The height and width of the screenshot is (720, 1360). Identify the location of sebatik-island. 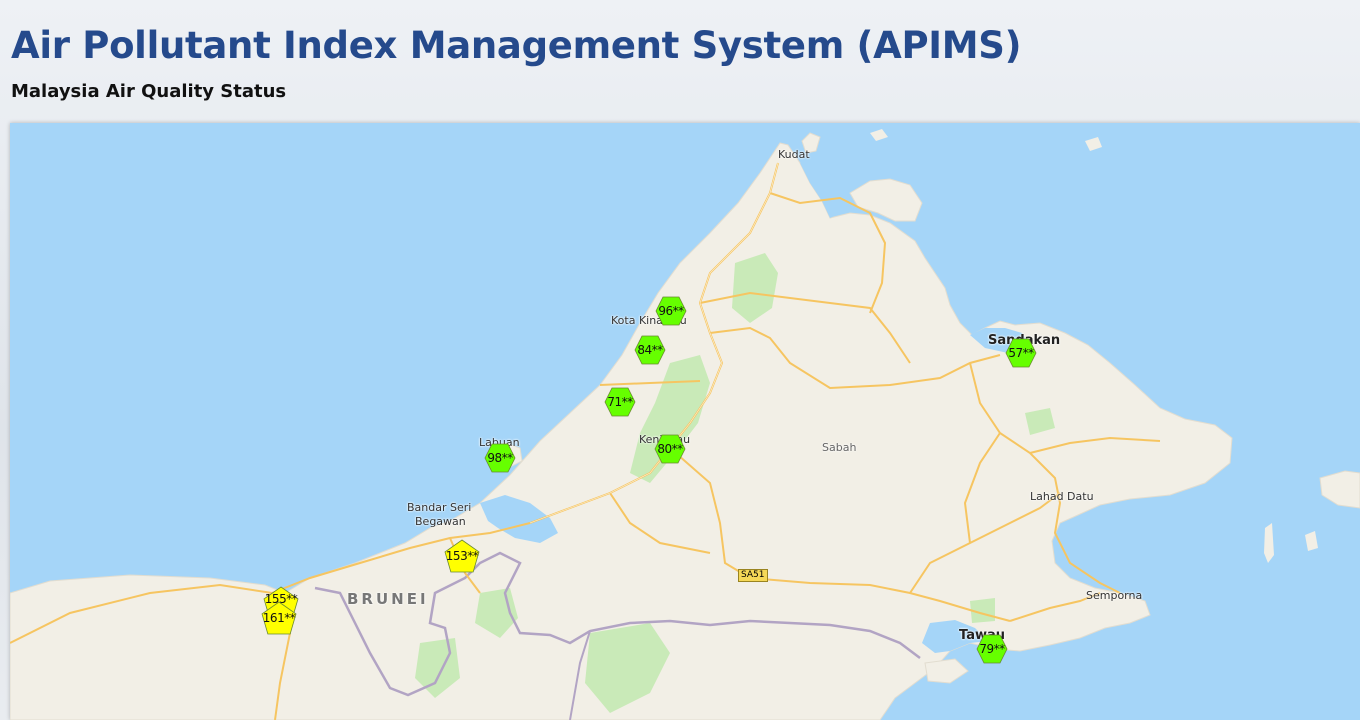
(946, 671).